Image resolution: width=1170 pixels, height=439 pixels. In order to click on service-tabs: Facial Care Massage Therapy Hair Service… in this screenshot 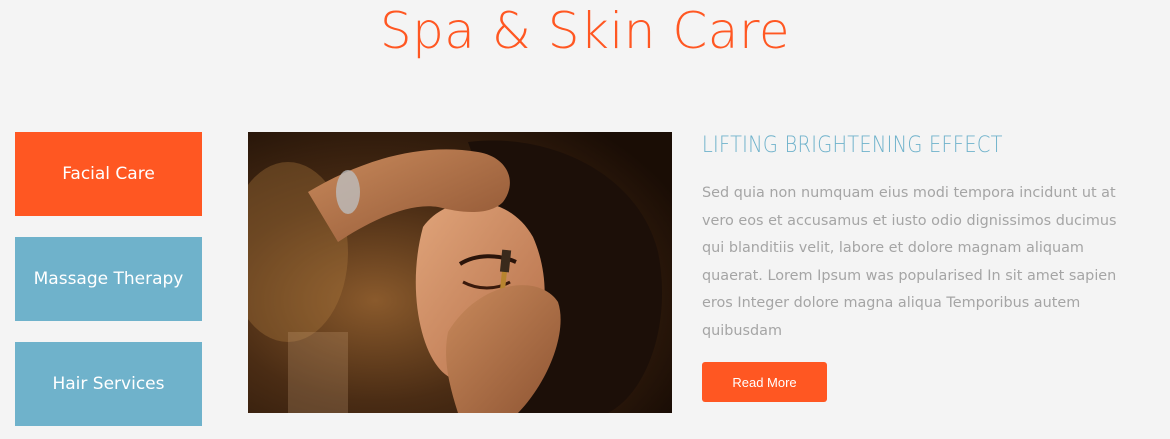, I will do `click(108, 279)`.